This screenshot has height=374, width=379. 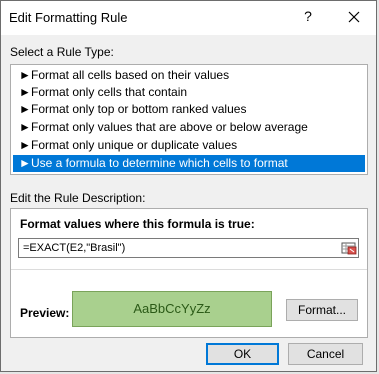 What do you see at coordinates (189, 145) in the screenshot?
I see `rule-type-item: ►Format only unique or duplicate values` at bounding box center [189, 145].